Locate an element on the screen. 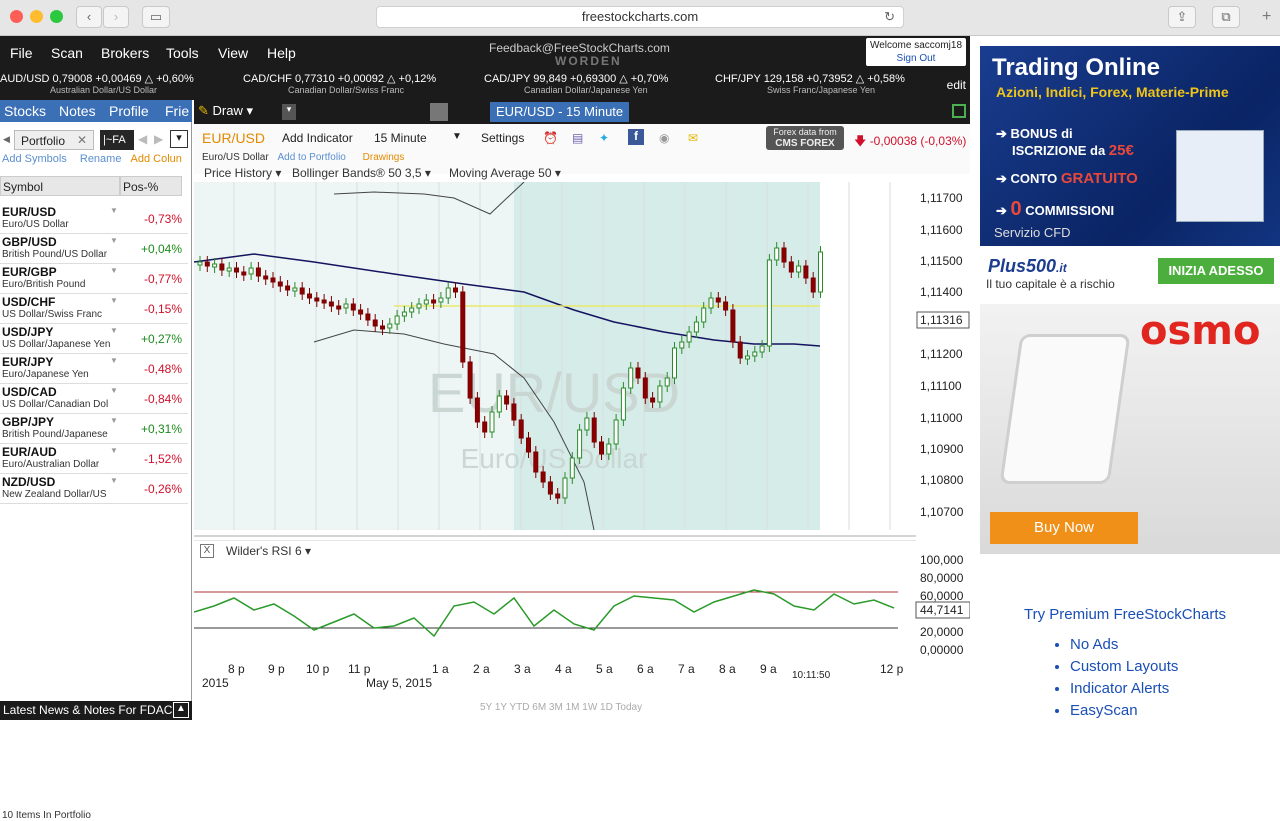 The height and width of the screenshot is (821, 1280). row-symbol: EUR/JPY is located at coordinates (28, 362).